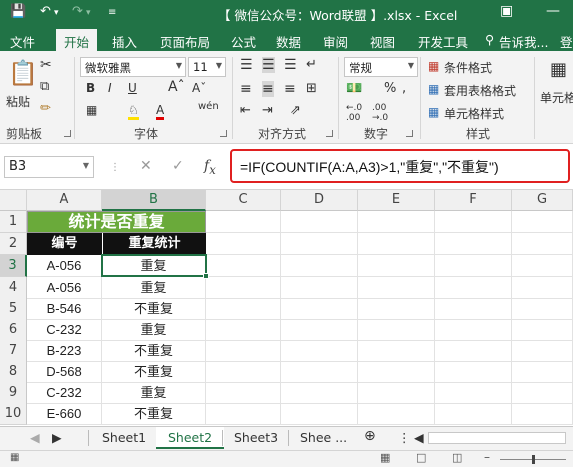 This screenshot has height=467, width=573. Describe the element at coordinates (91, 110) in the screenshot. I see `borders-icon: ▦` at that location.